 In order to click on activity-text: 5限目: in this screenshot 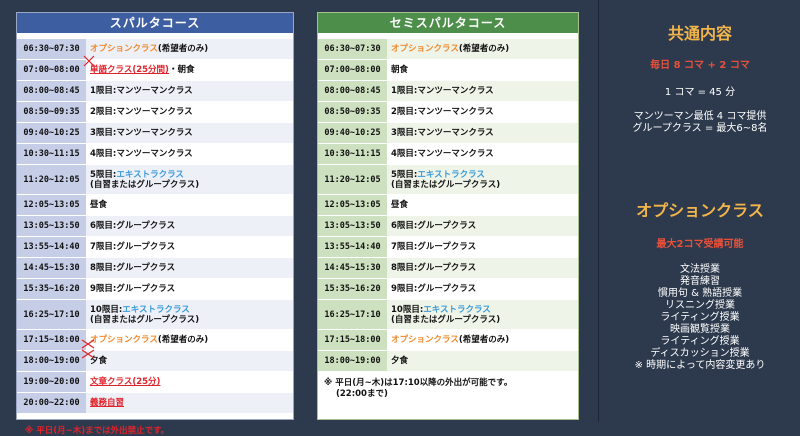, I will do `click(103, 174)`.